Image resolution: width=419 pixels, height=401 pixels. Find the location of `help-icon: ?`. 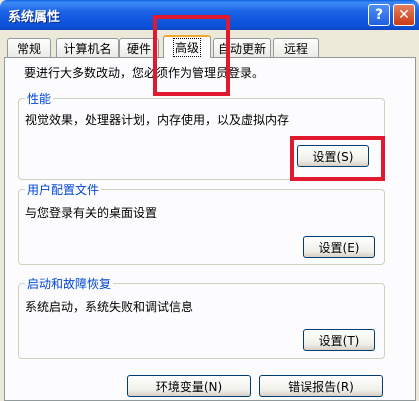

help-icon: ? is located at coordinates (379, 15).